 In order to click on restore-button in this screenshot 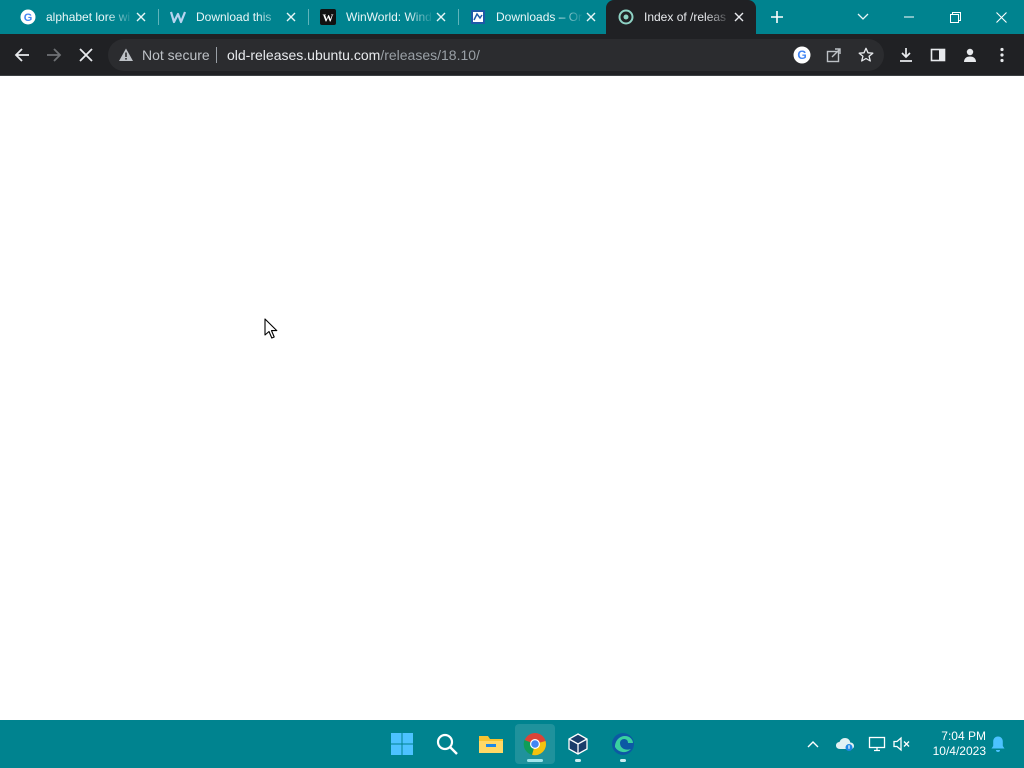, I will do `click(955, 17)`.